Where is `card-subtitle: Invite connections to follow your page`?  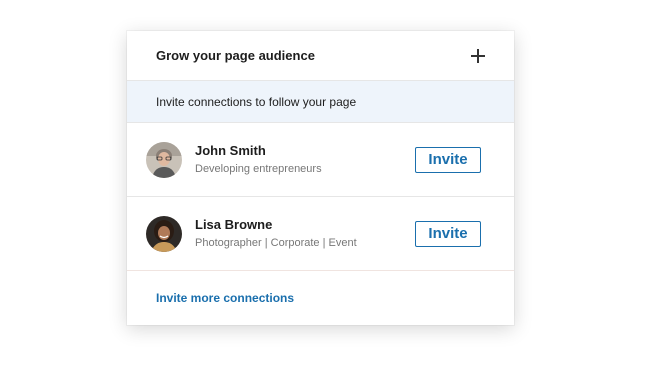
card-subtitle: Invite connections to follow your page is located at coordinates (320, 102).